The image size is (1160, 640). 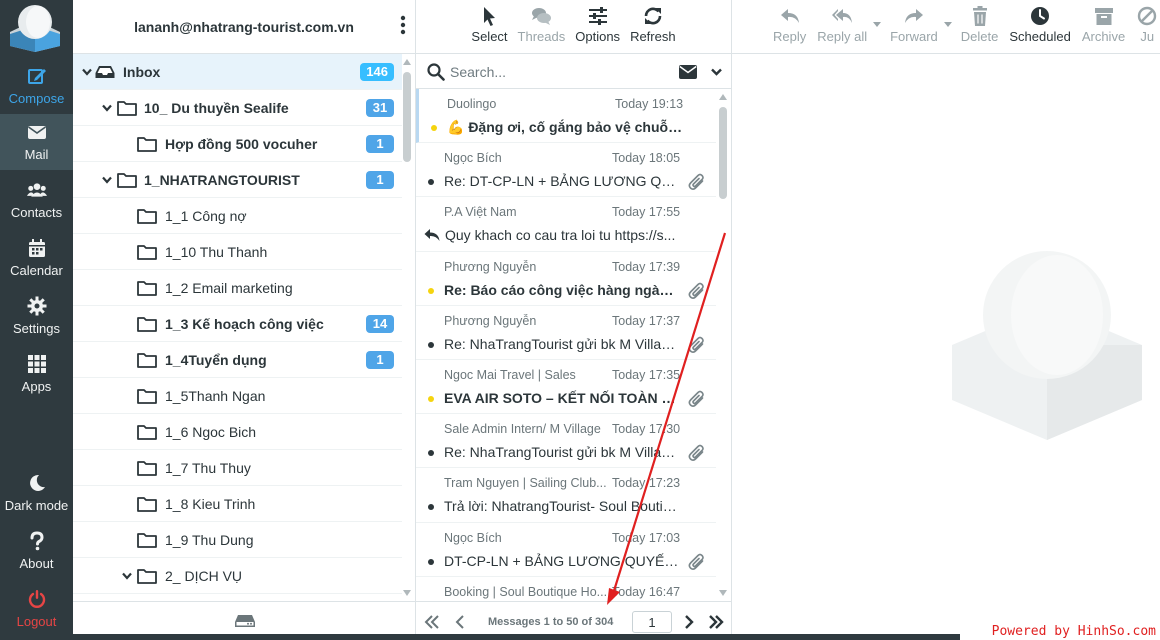 I want to click on message-scrollbar, so click(x=723, y=345).